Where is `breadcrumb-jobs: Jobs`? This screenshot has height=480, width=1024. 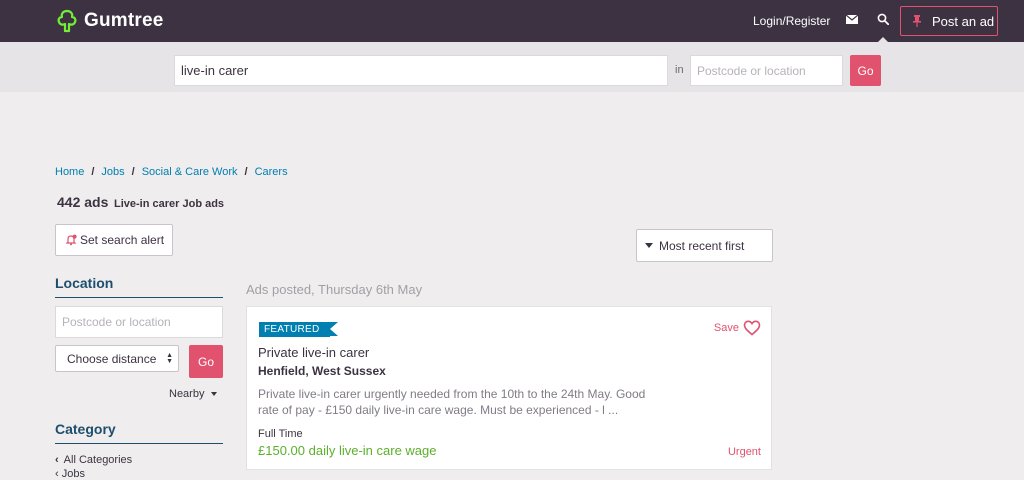 breadcrumb-jobs: Jobs is located at coordinates (112, 172).